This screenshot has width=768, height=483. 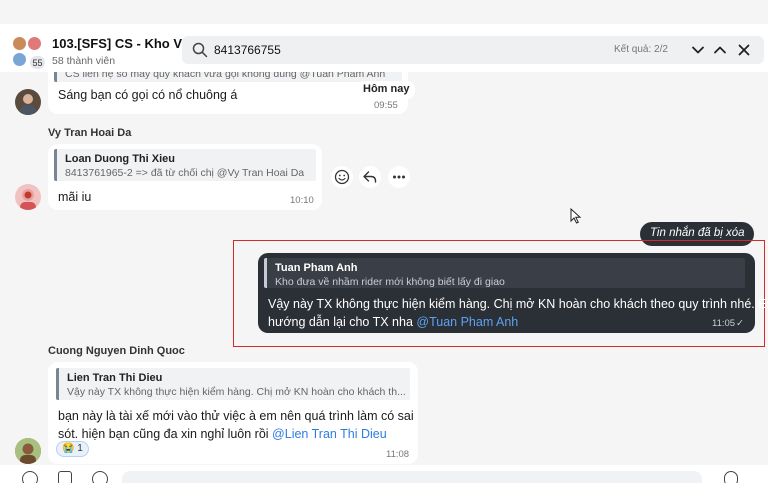 I want to click on search-bar: Kết quả: 2/2, so click(x=473, y=50).